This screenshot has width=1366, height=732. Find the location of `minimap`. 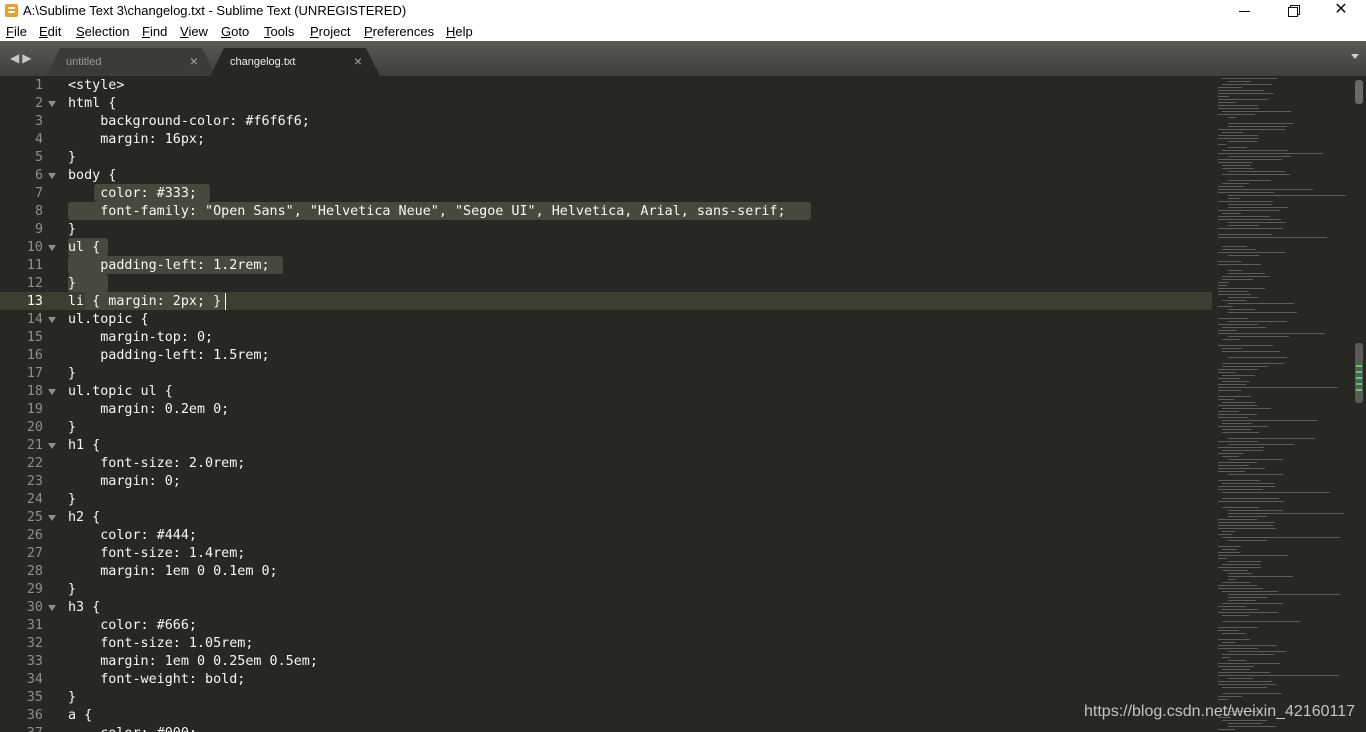

minimap is located at coordinates (1286, 404).